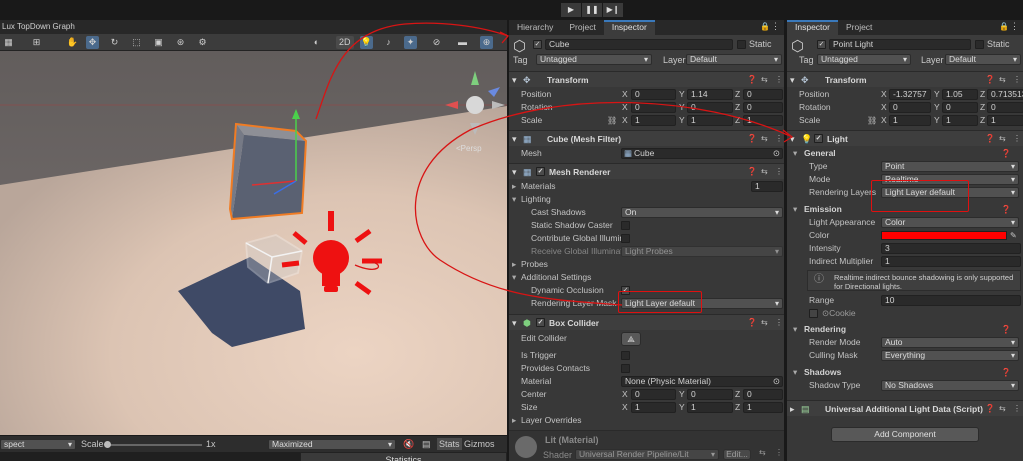 This screenshot has width=1023, height=461. What do you see at coordinates (646, 322) in the screenshot?
I see `box-collider-header: ▾ ⬢ ✓ Box Collider ❓ ⇆ ⋮` at bounding box center [646, 322].